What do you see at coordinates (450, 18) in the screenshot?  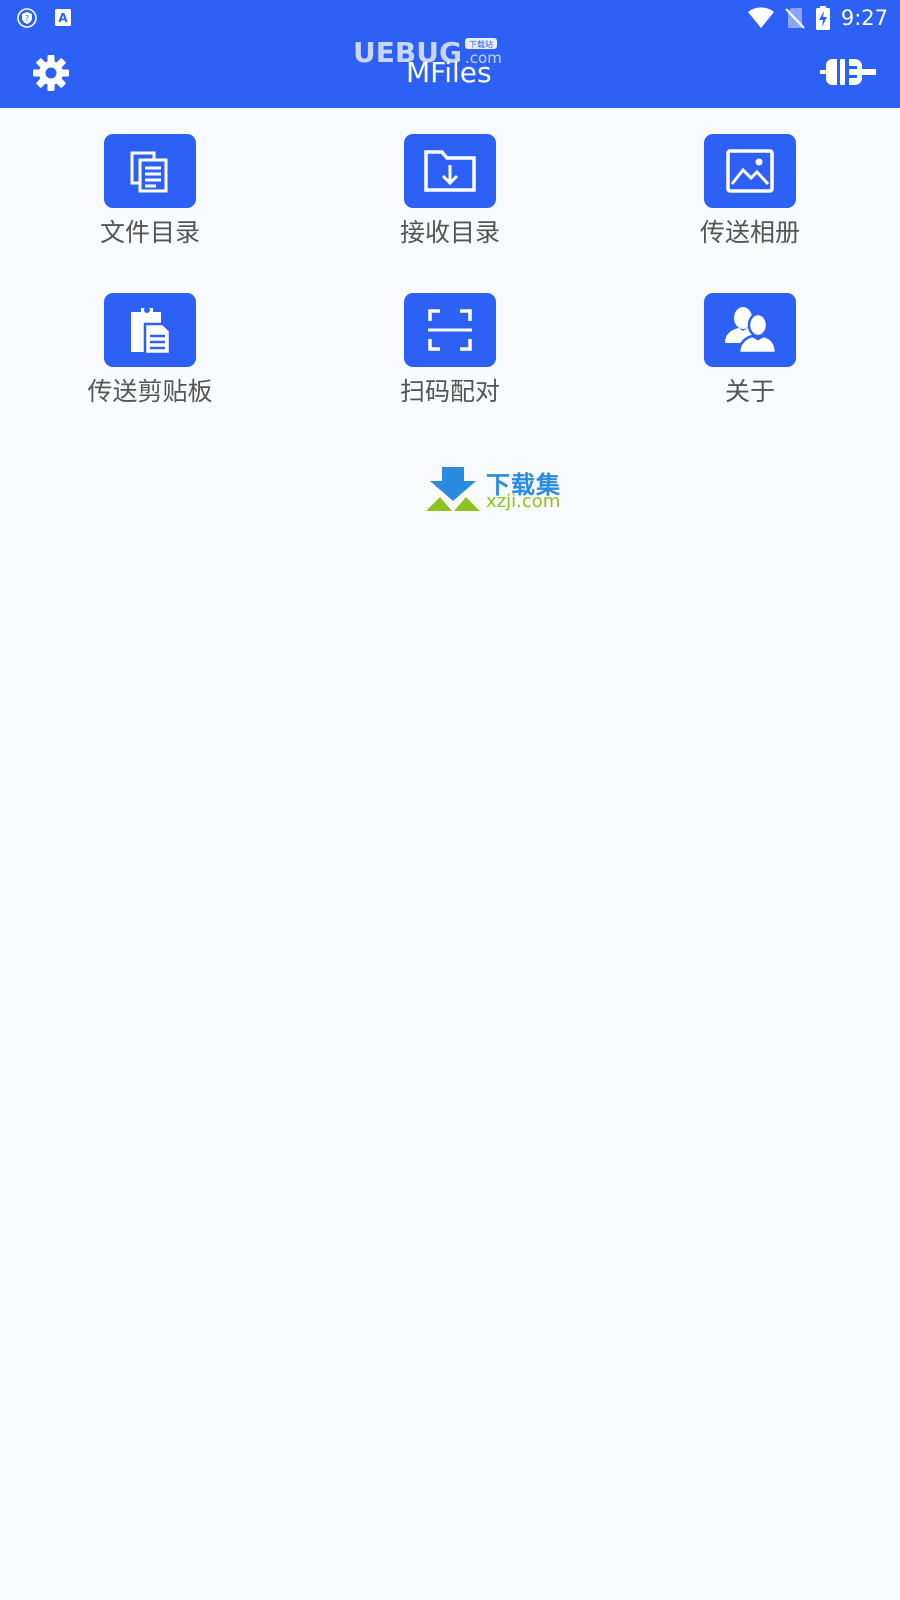 I see `status-bar: ? A 9:27` at bounding box center [450, 18].